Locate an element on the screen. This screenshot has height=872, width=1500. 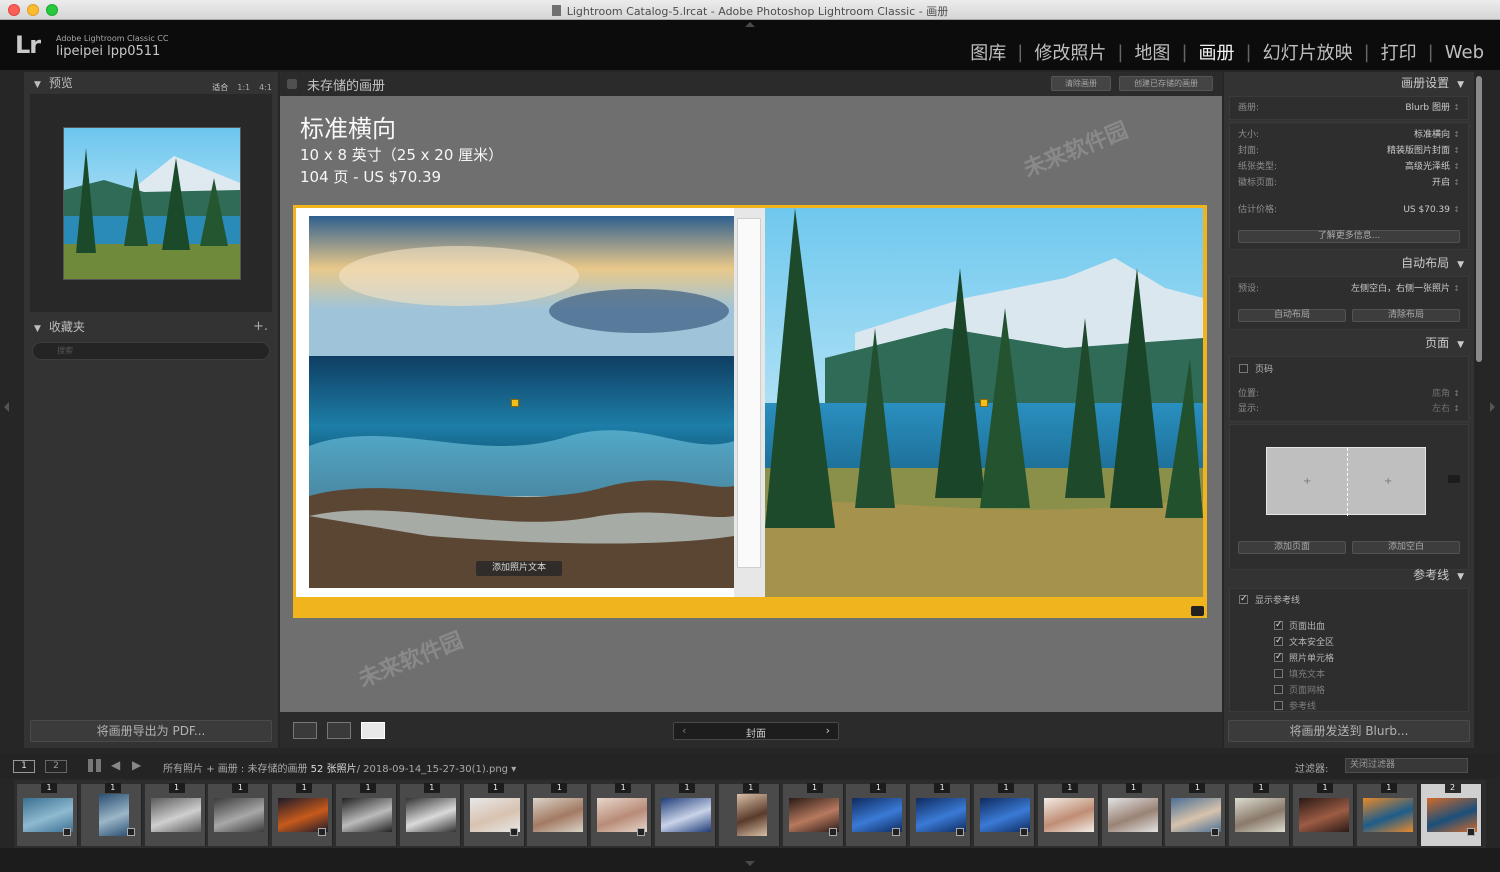
add-collection-icon: +. is located at coordinates (260, 327).